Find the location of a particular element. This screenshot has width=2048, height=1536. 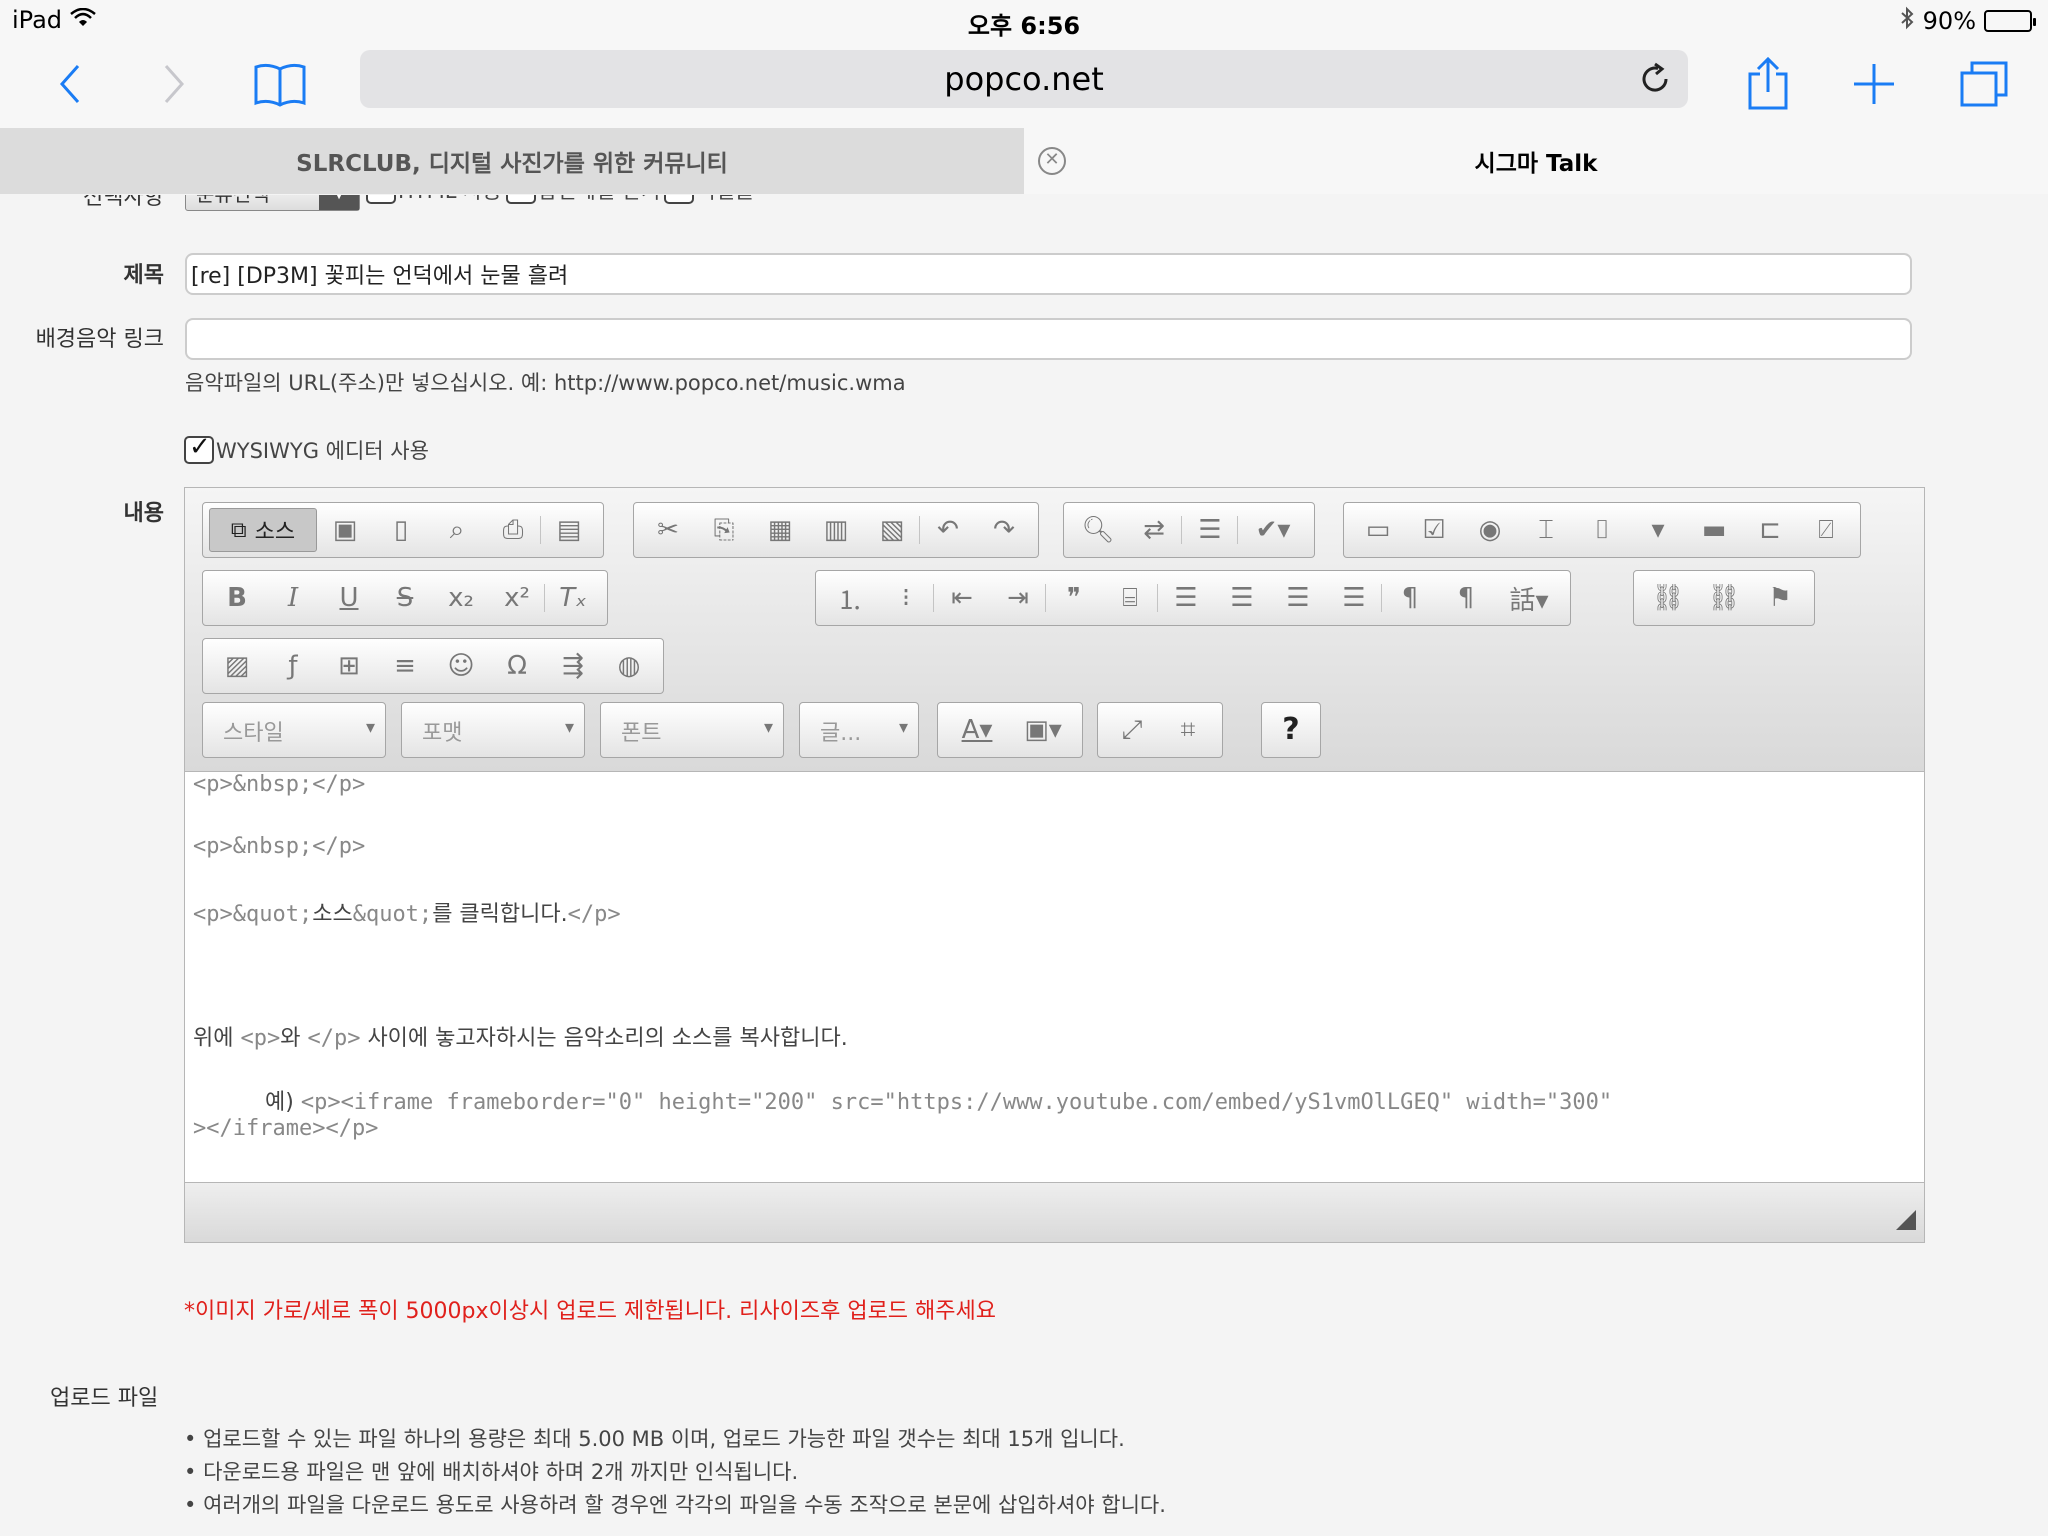

forward-button is located at coordinates (174, 84).